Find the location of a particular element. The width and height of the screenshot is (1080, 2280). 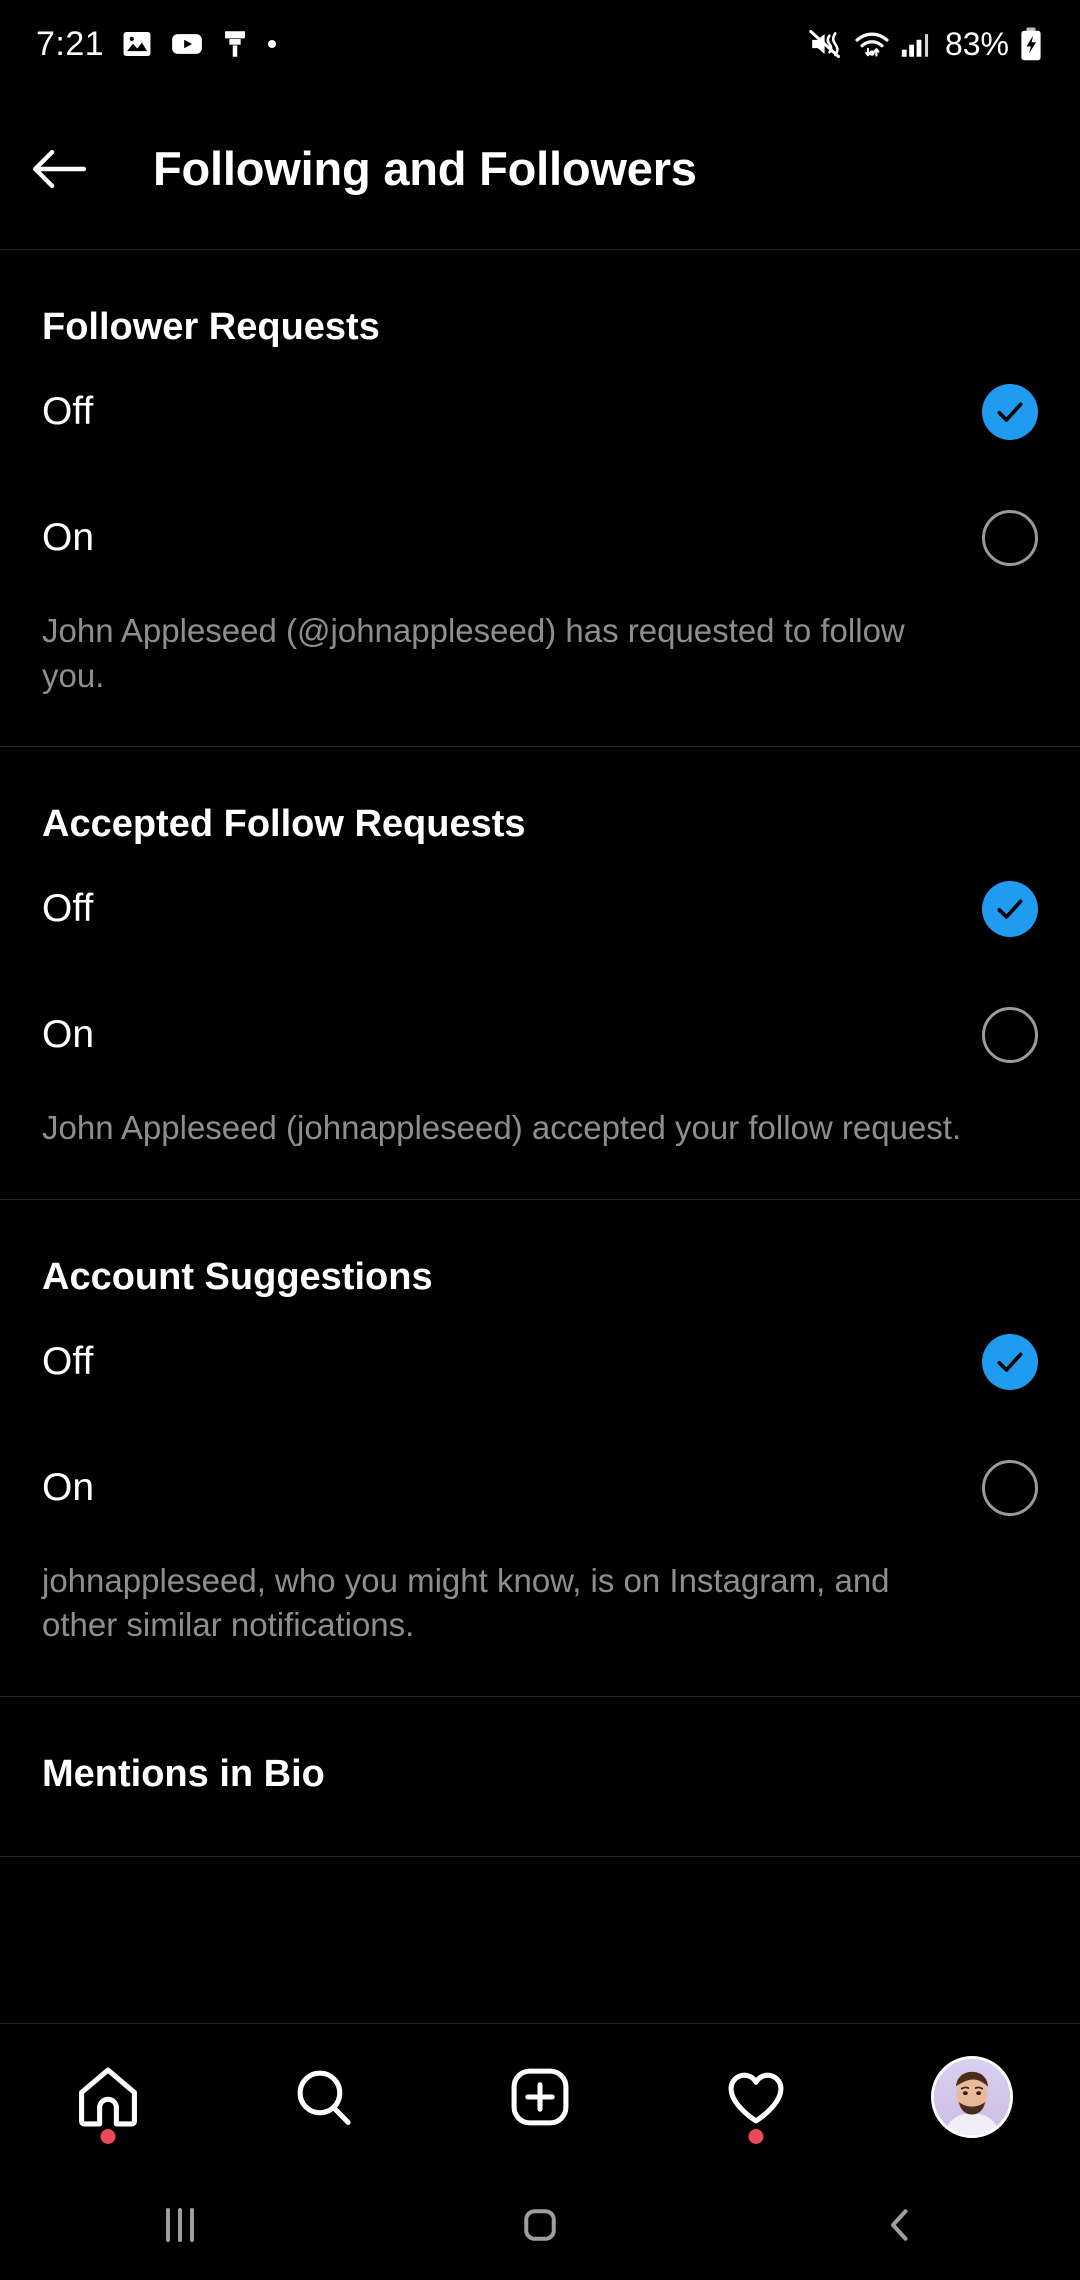

bottom-navigation-bar is located at coordinates (540, 2096).